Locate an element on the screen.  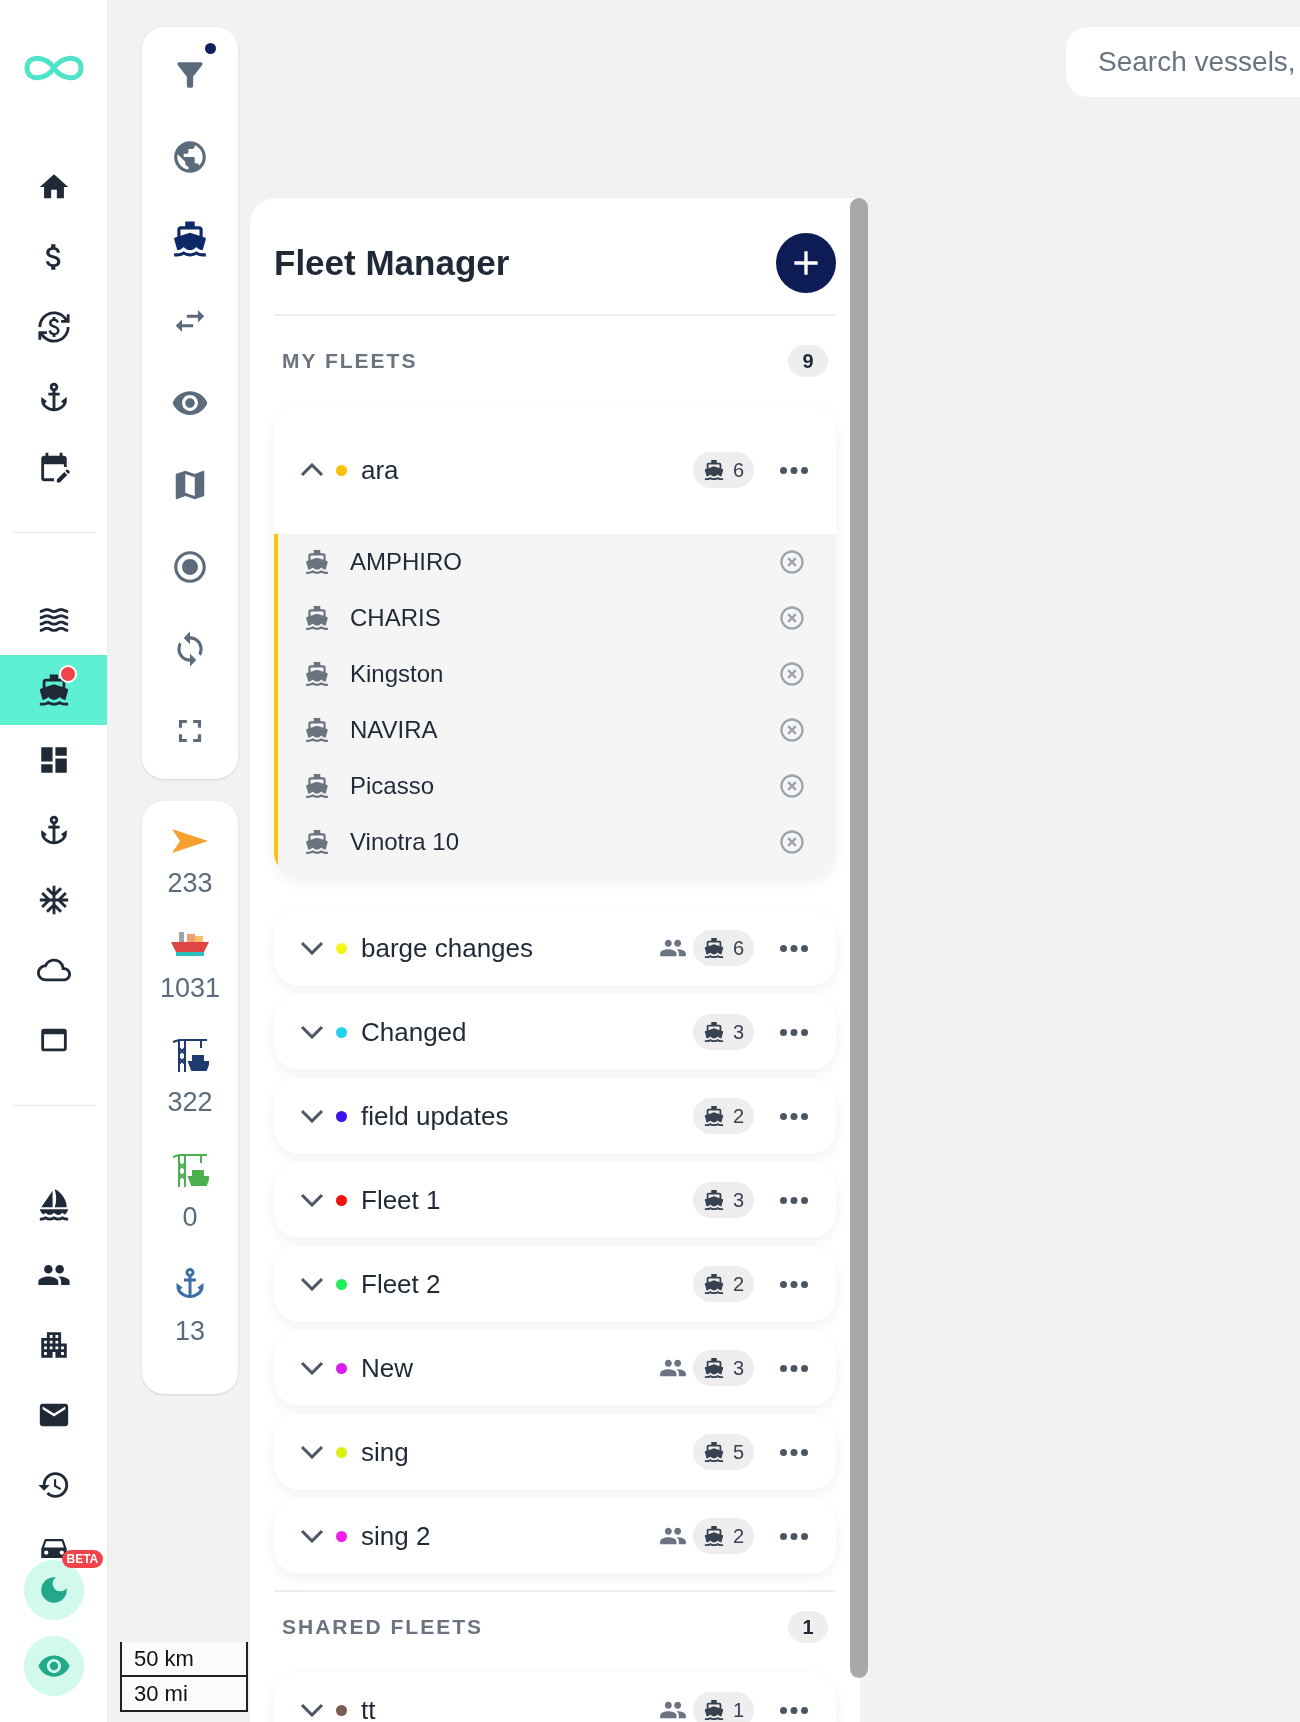
scale-imperial: 30 mi is located at coordinates (184, 1694).